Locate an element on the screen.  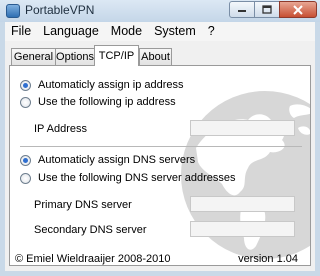
ip-auto-label: Automaticly assign ip address is located at coordinates (111, 85).